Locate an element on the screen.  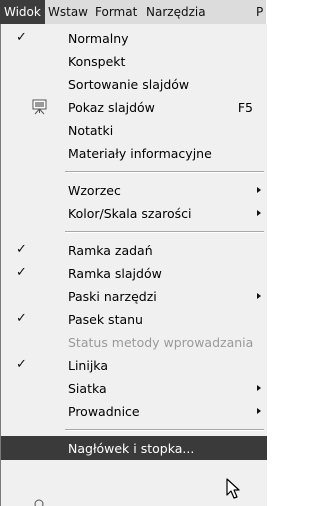
menu-widok: Widok is located at coordinates (22, 12).